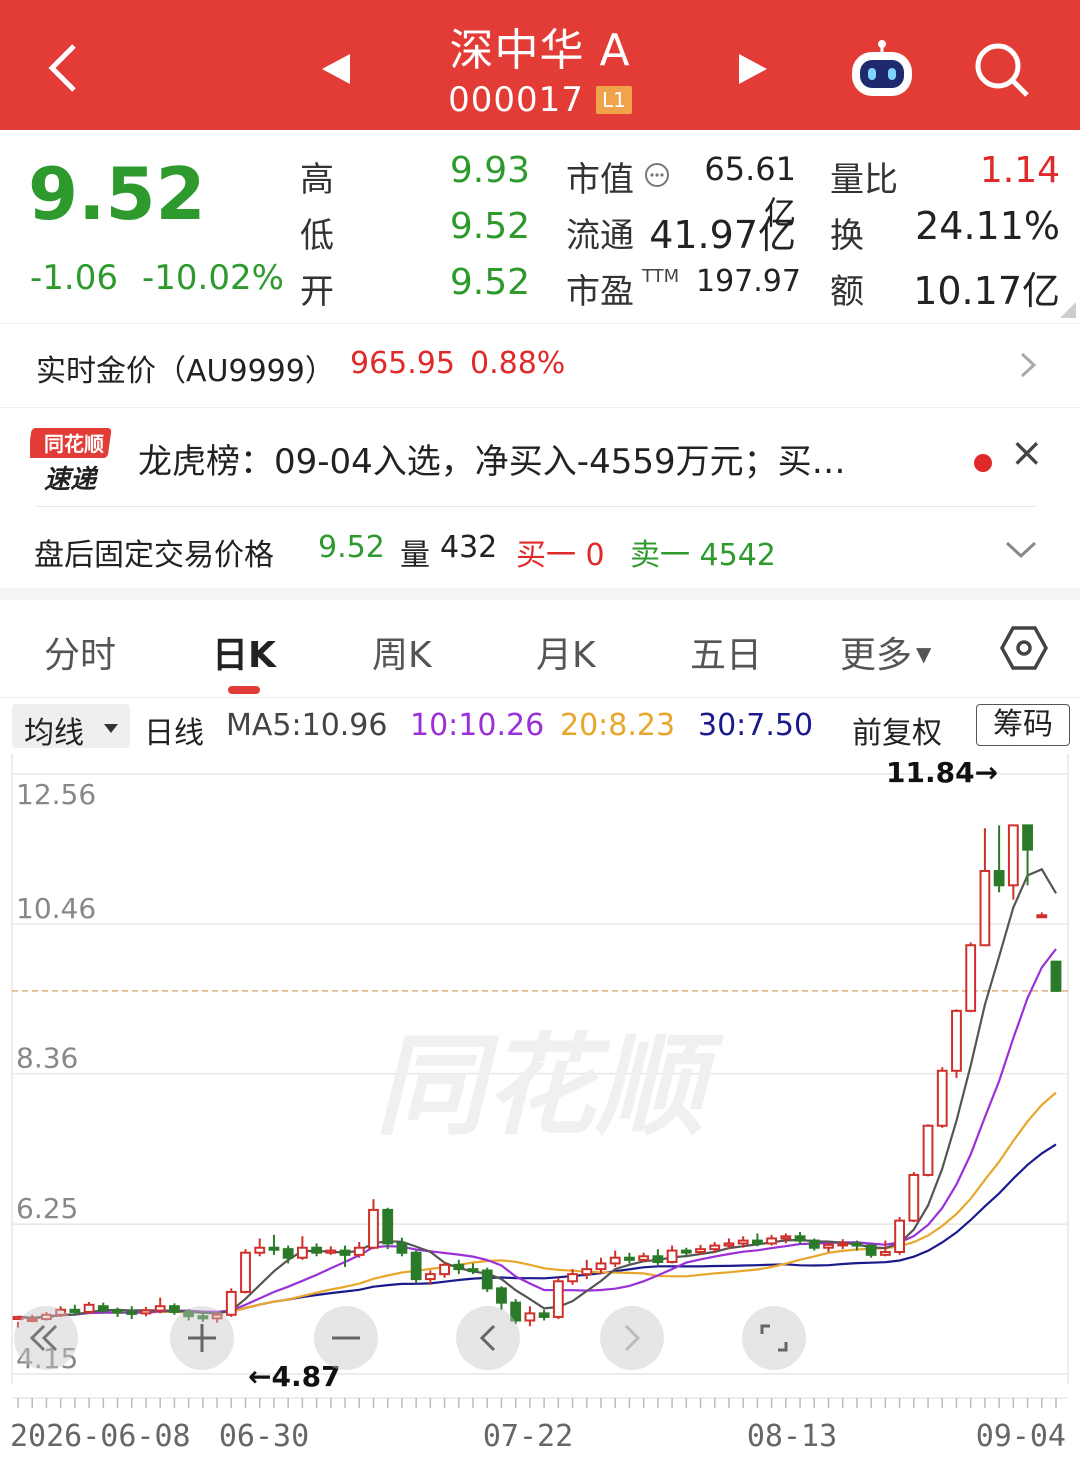  Describe the element at coordinates (756, 725) in the screenshot. I see `ma30-value: 30:7.50` at that location.